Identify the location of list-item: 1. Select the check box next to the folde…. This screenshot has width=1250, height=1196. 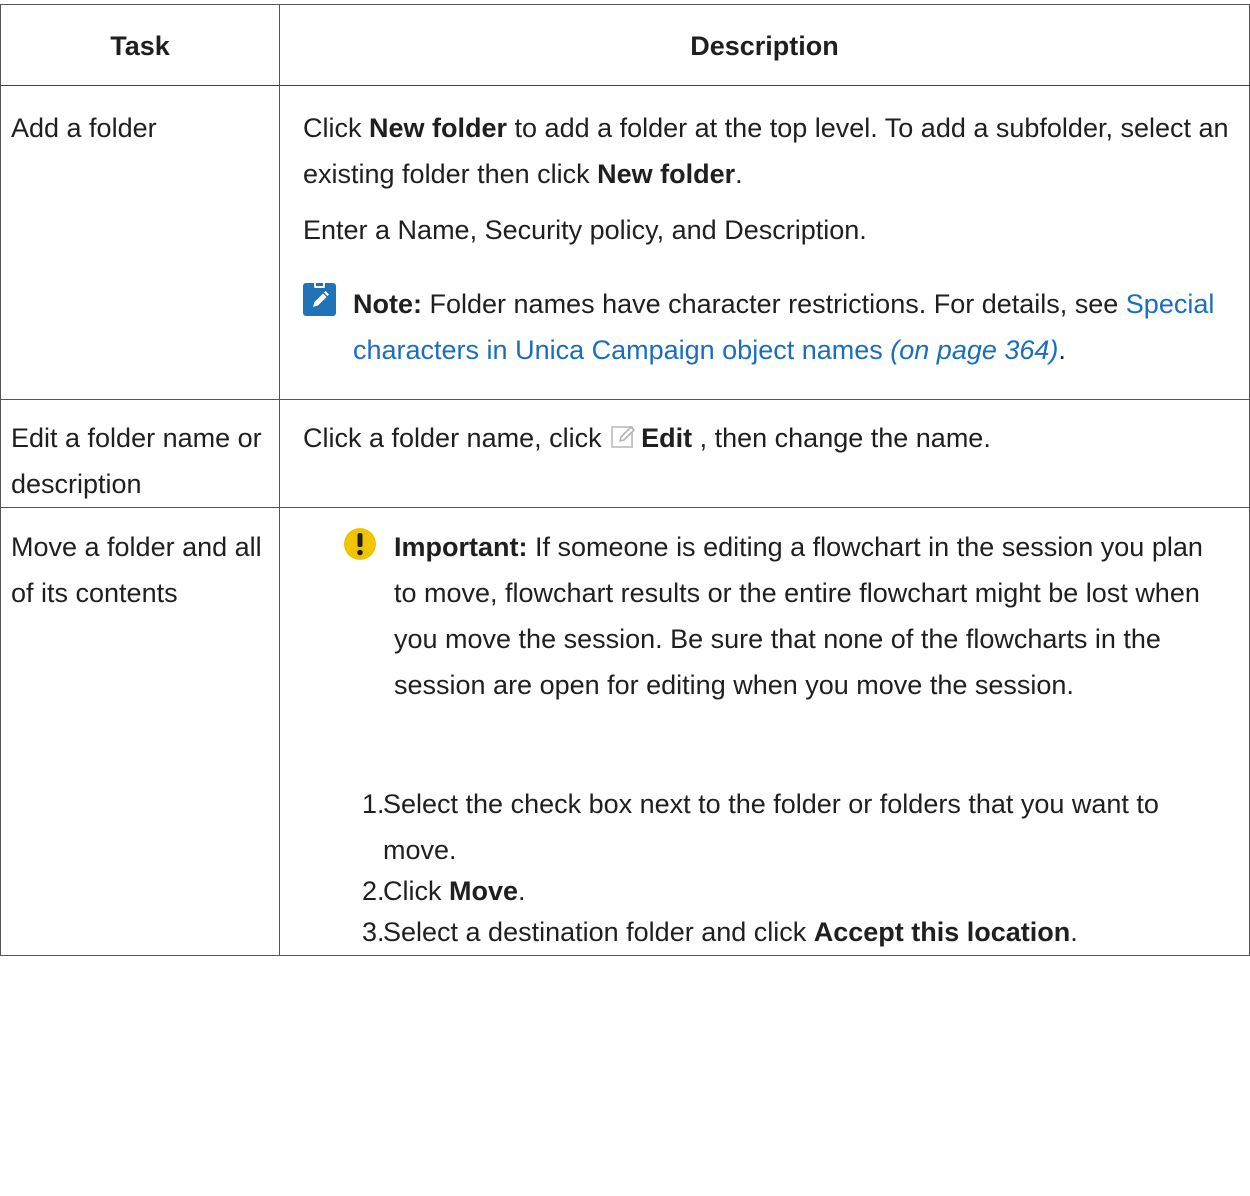
(766, 827).